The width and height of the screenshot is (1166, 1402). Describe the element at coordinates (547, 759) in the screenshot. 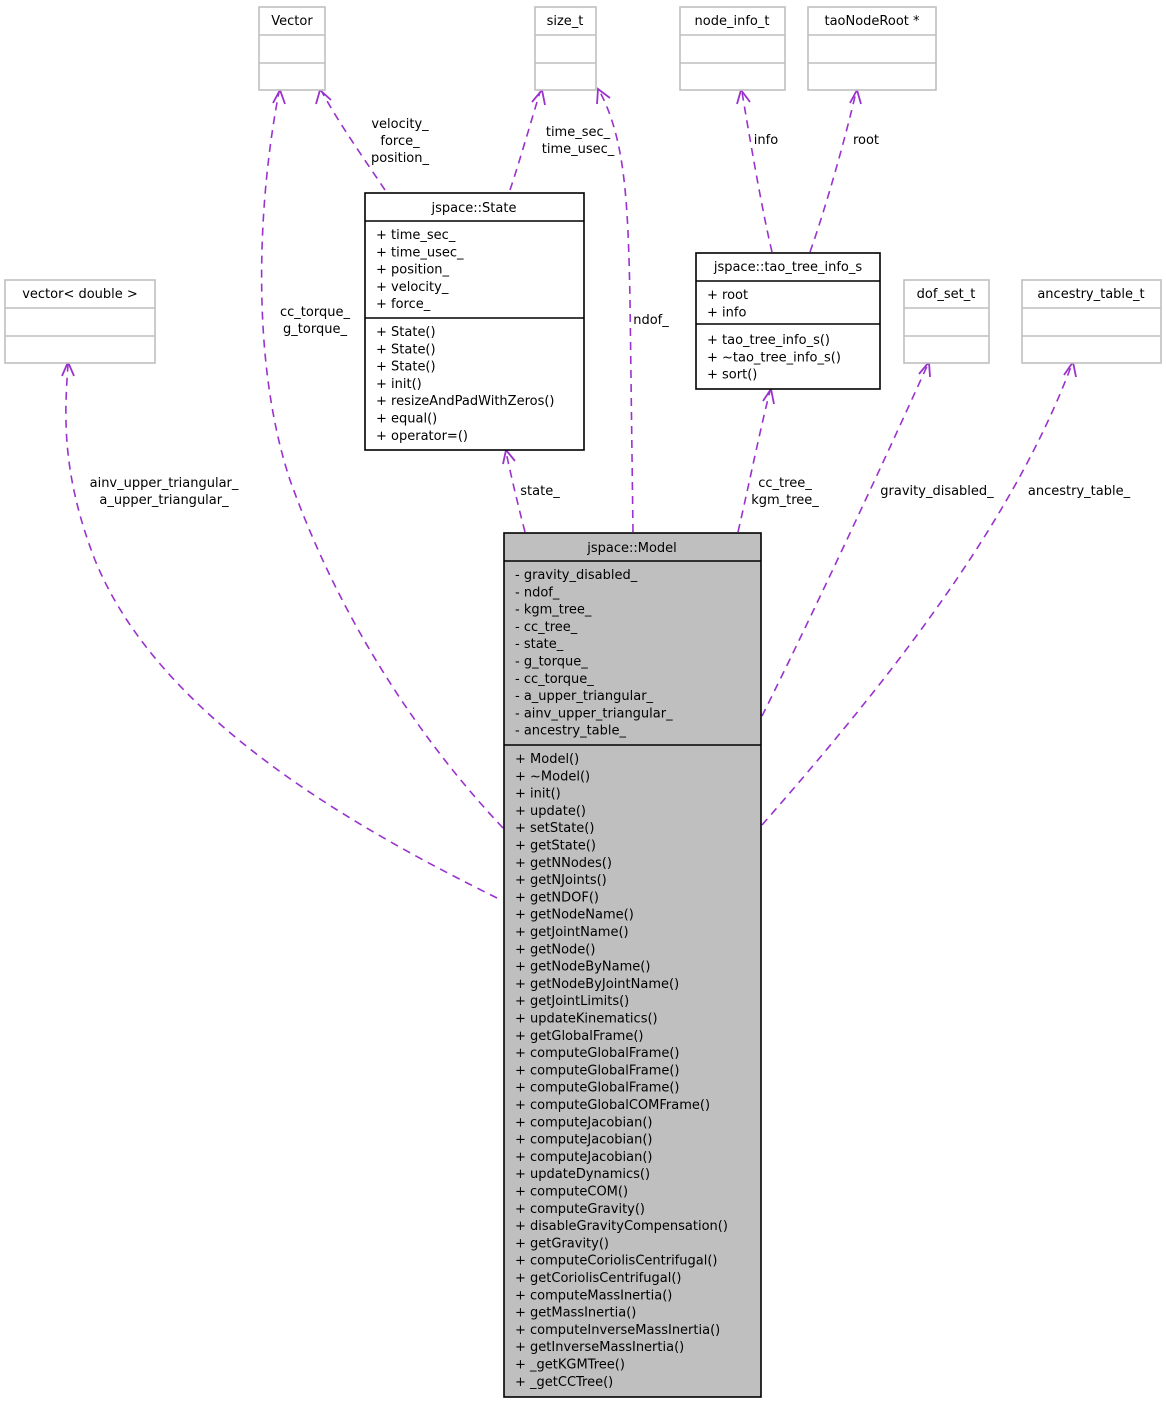

I see `class-method: + Model()` at that location.